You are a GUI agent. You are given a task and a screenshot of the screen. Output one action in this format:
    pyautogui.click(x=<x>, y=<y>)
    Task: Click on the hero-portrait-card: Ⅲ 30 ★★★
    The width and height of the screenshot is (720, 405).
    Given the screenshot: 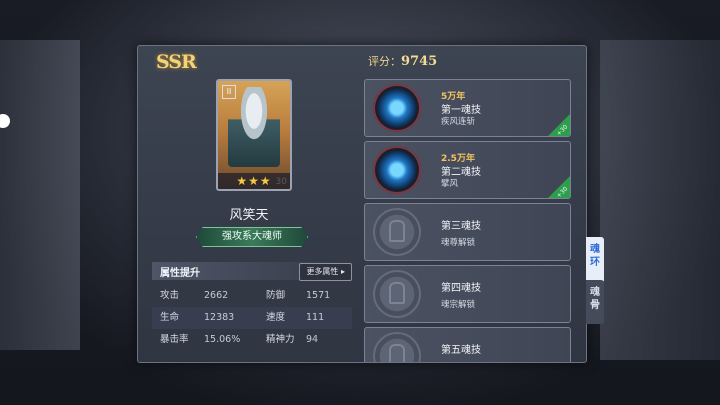 What is the action you would take?
    pyautogui.click(x=254, y=135)
    